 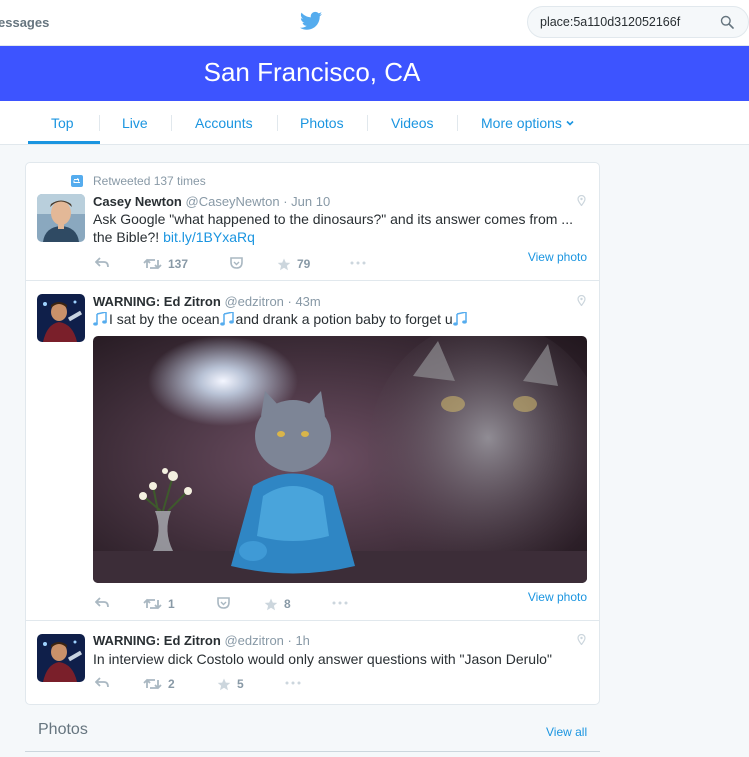 What do you see at coordinates (312, 751) in the screenshot?
I see `section-divider` at bounding box center [312, 751].